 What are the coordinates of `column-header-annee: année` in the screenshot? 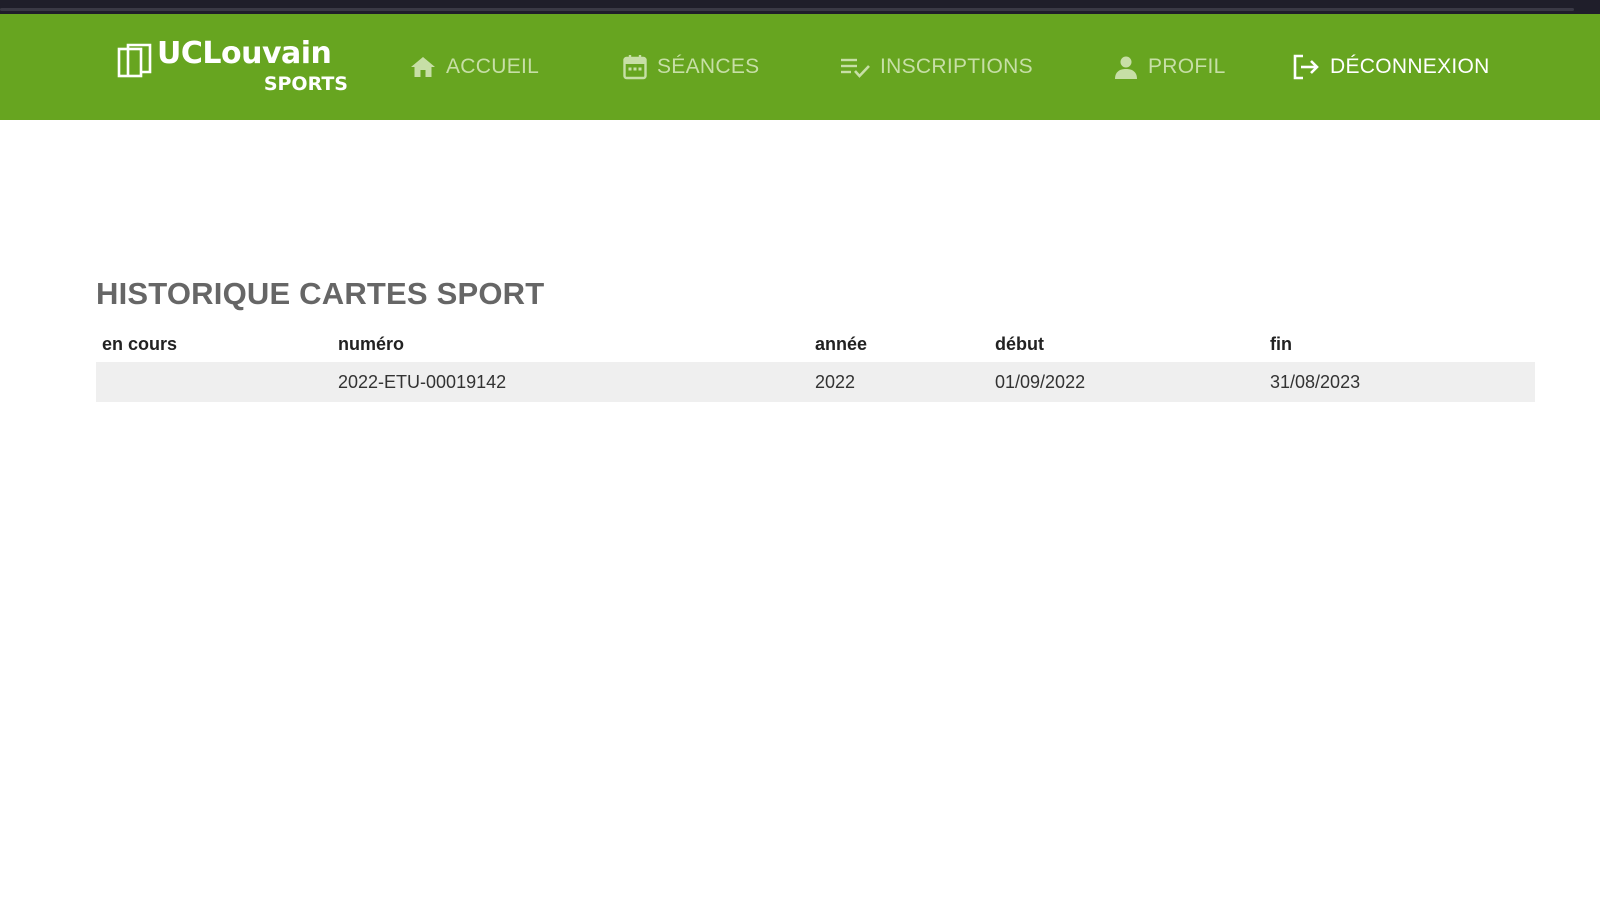 It's located at (841, 343).